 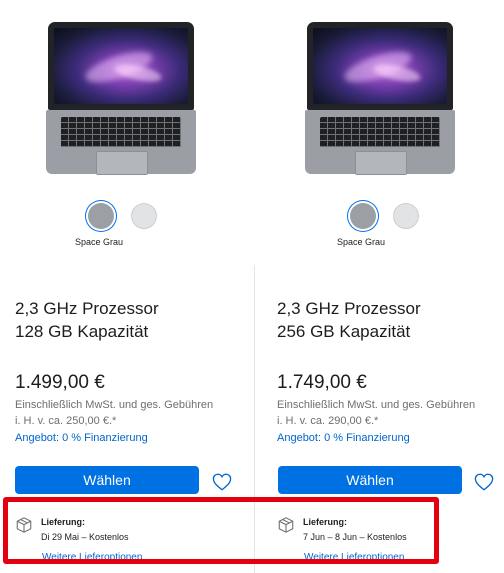 What do you see at coordinates (82, 331) in the screenshot?
I see `storage-spec: 128 GB Kapazität` at bounding box center [82, 331].